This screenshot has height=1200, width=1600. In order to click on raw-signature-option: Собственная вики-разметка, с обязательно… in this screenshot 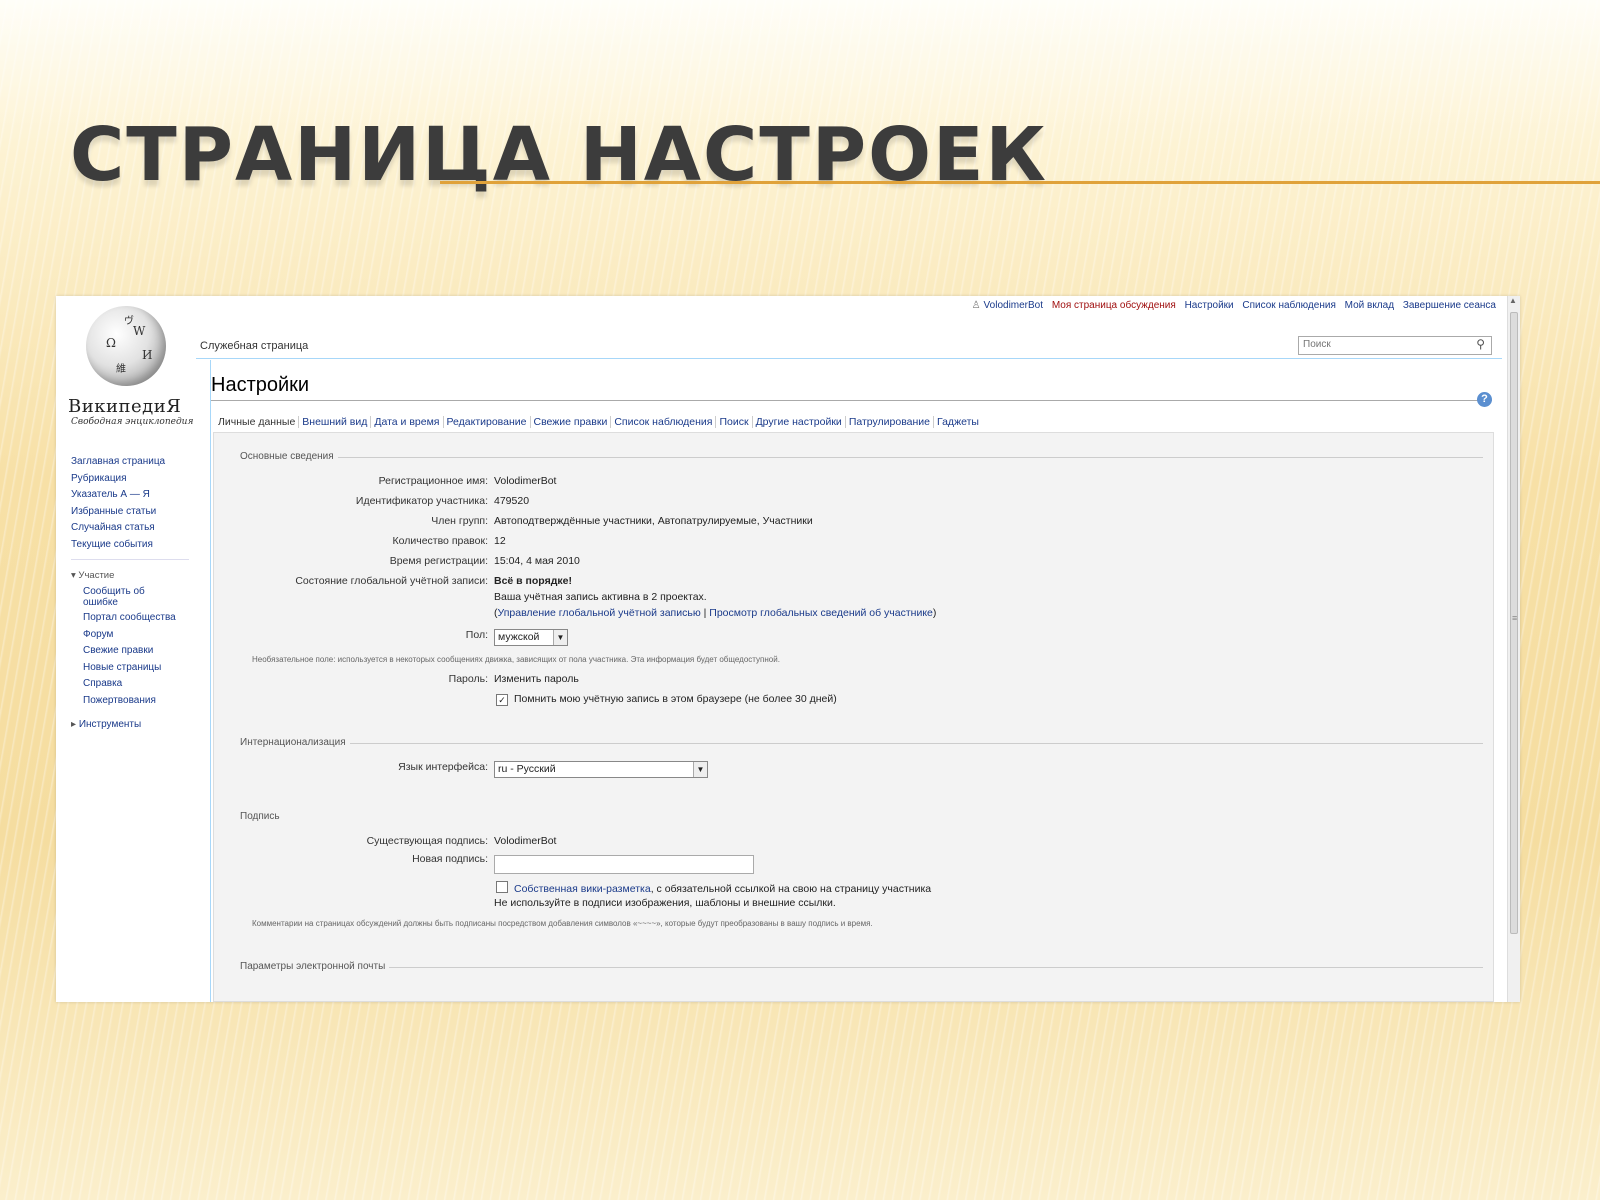, I will do `click(713, 888)`.